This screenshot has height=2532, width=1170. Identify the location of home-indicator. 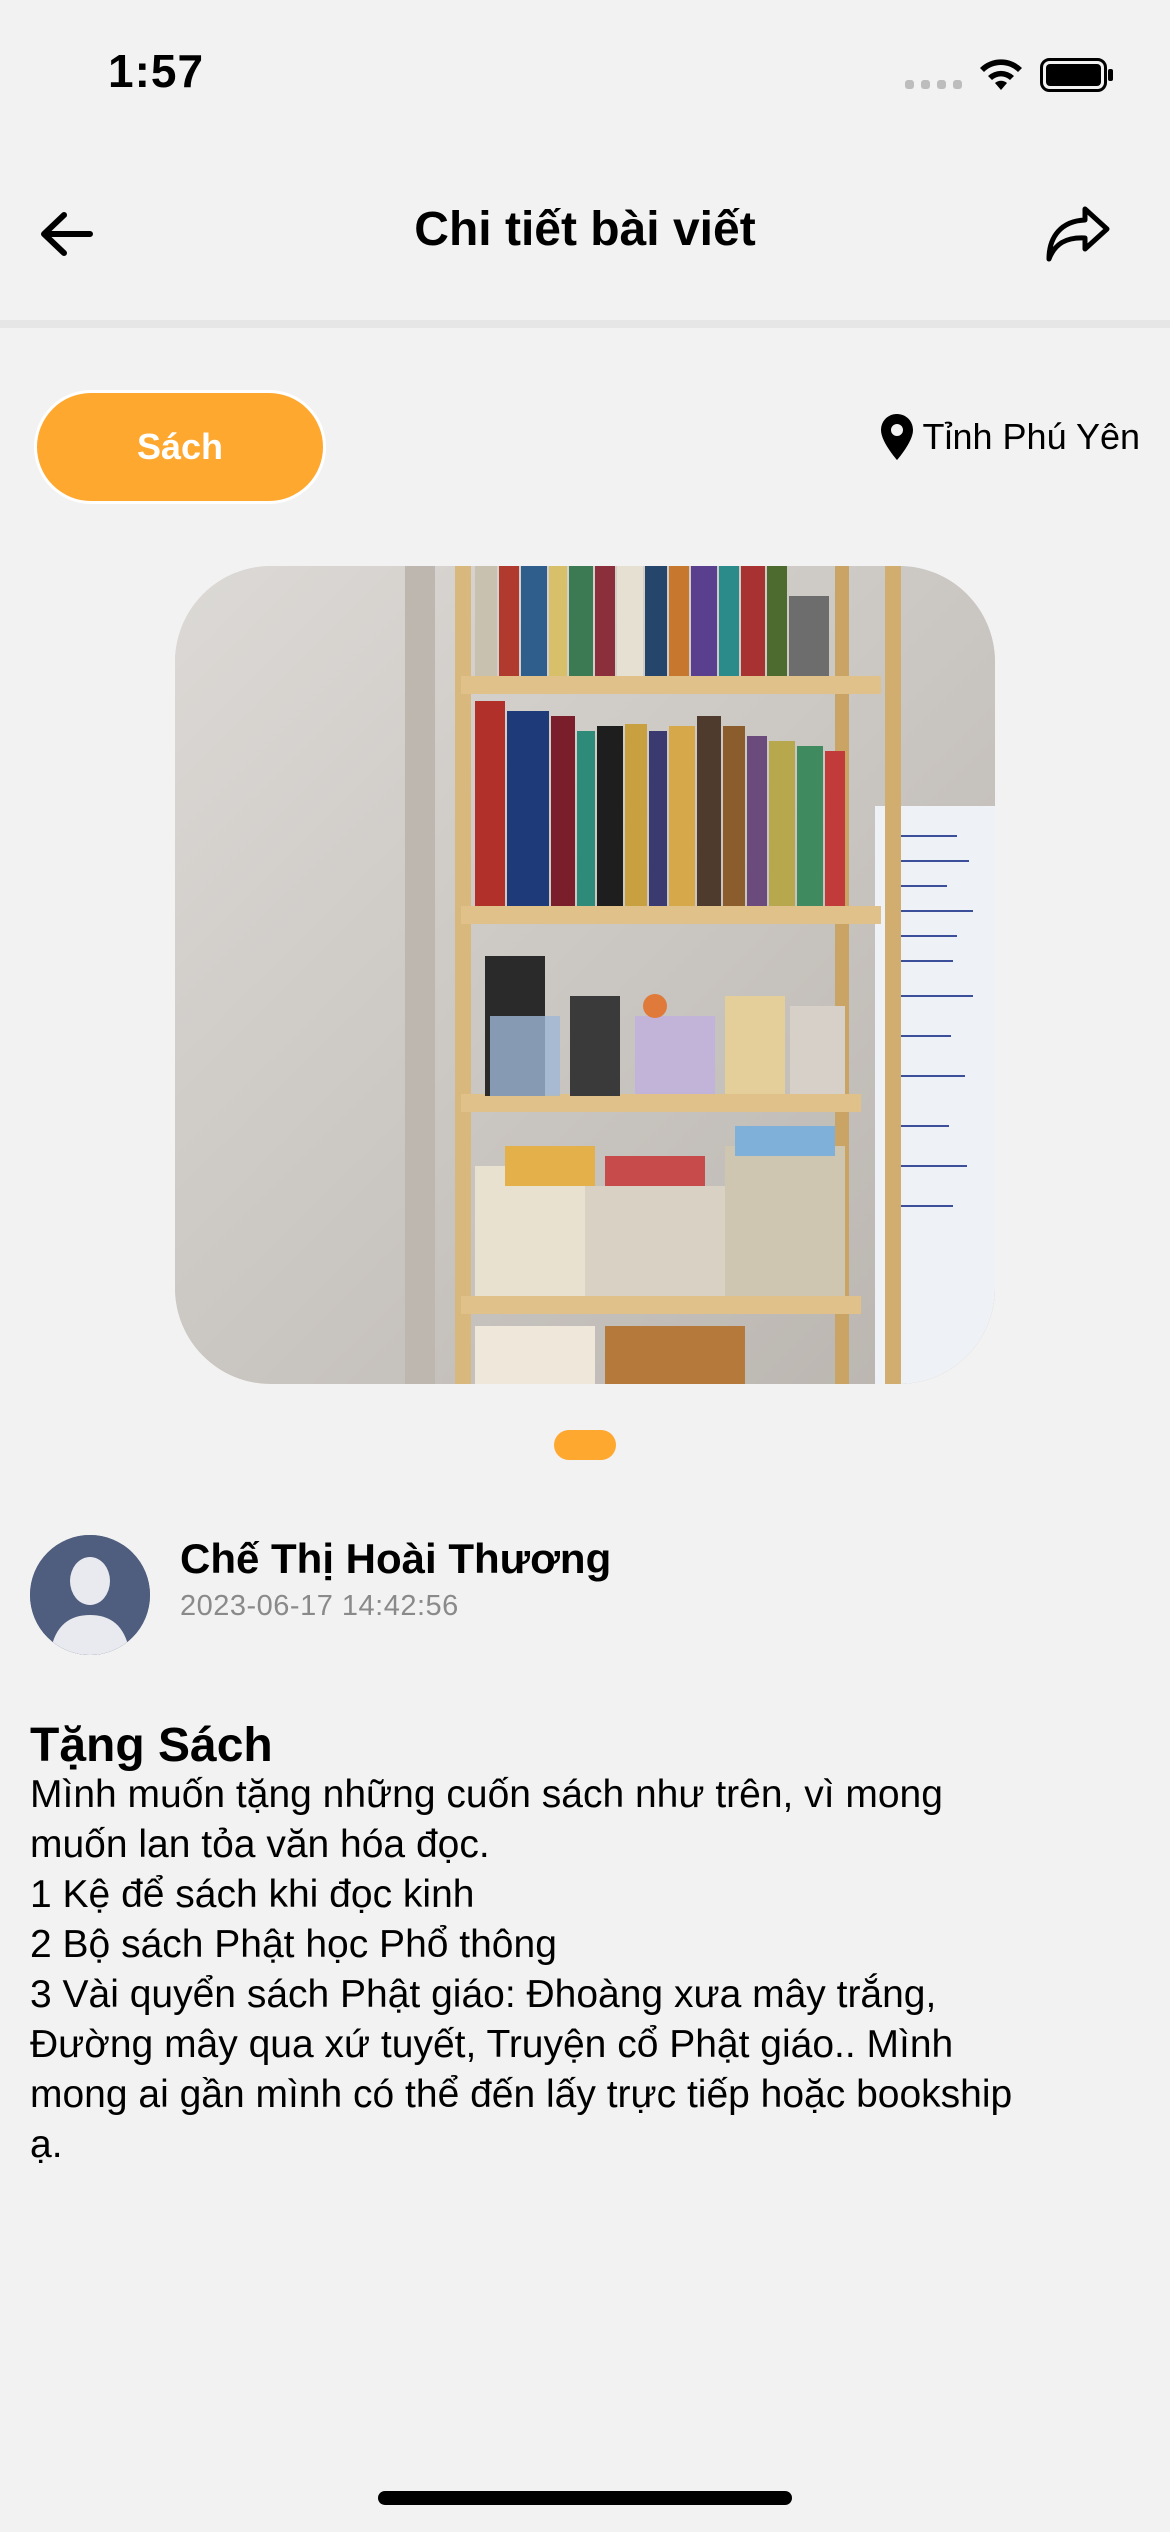
(585, 2498).